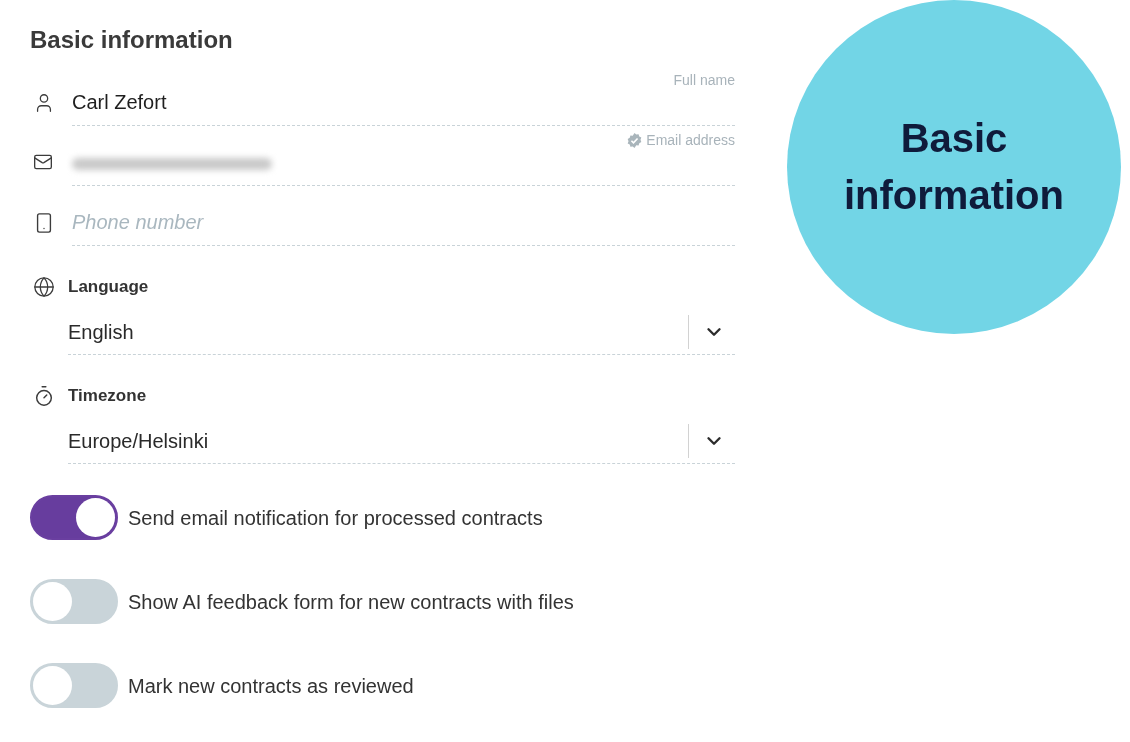 The image size is (1130, 742). Describe the element at coordinates (44, 396) in the screenshot. I see `stopwatch-icon` at that location.